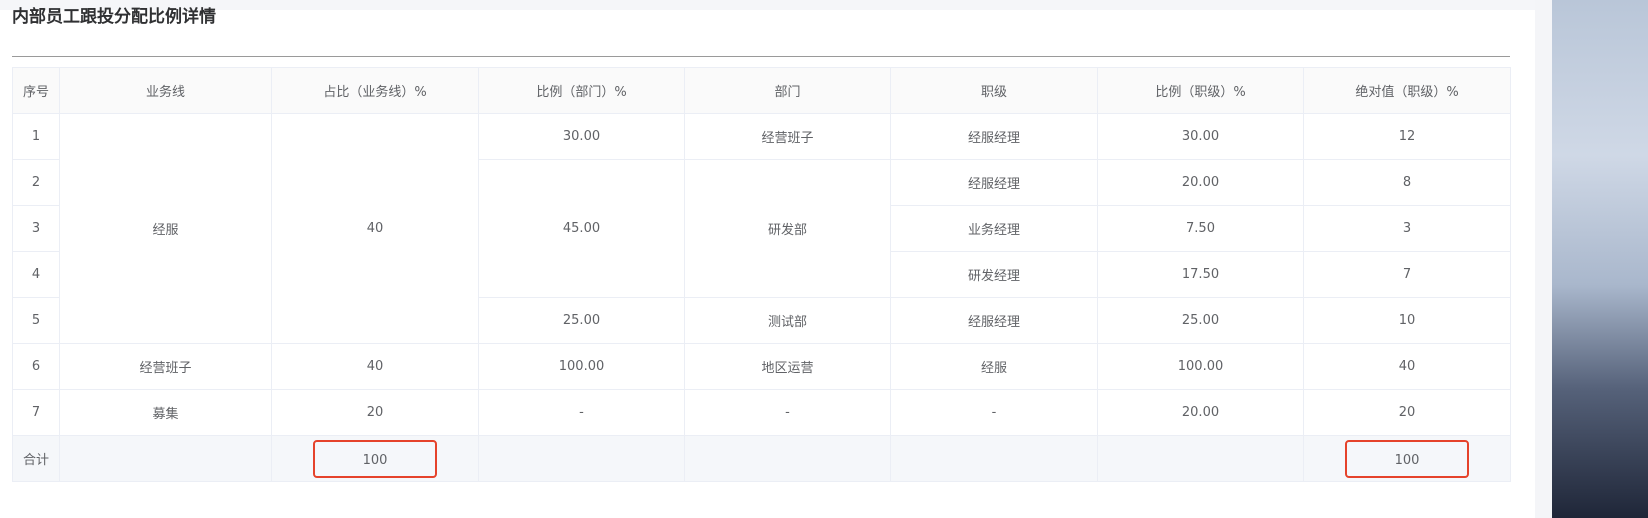  What do you see at coordinates (1200, 90) in the screenshot?
I see `header-level-pct: 比例（职级）%` at bounding box center [1200, 90].